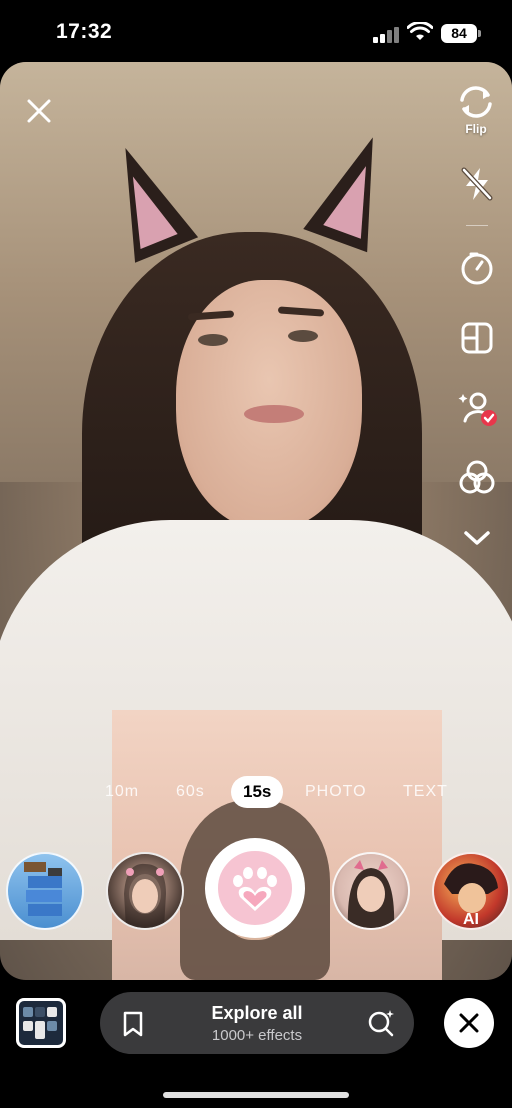 This screenshot has width=512, height=1108. I want to click on mode-15s: 15s, so click(257, 792).